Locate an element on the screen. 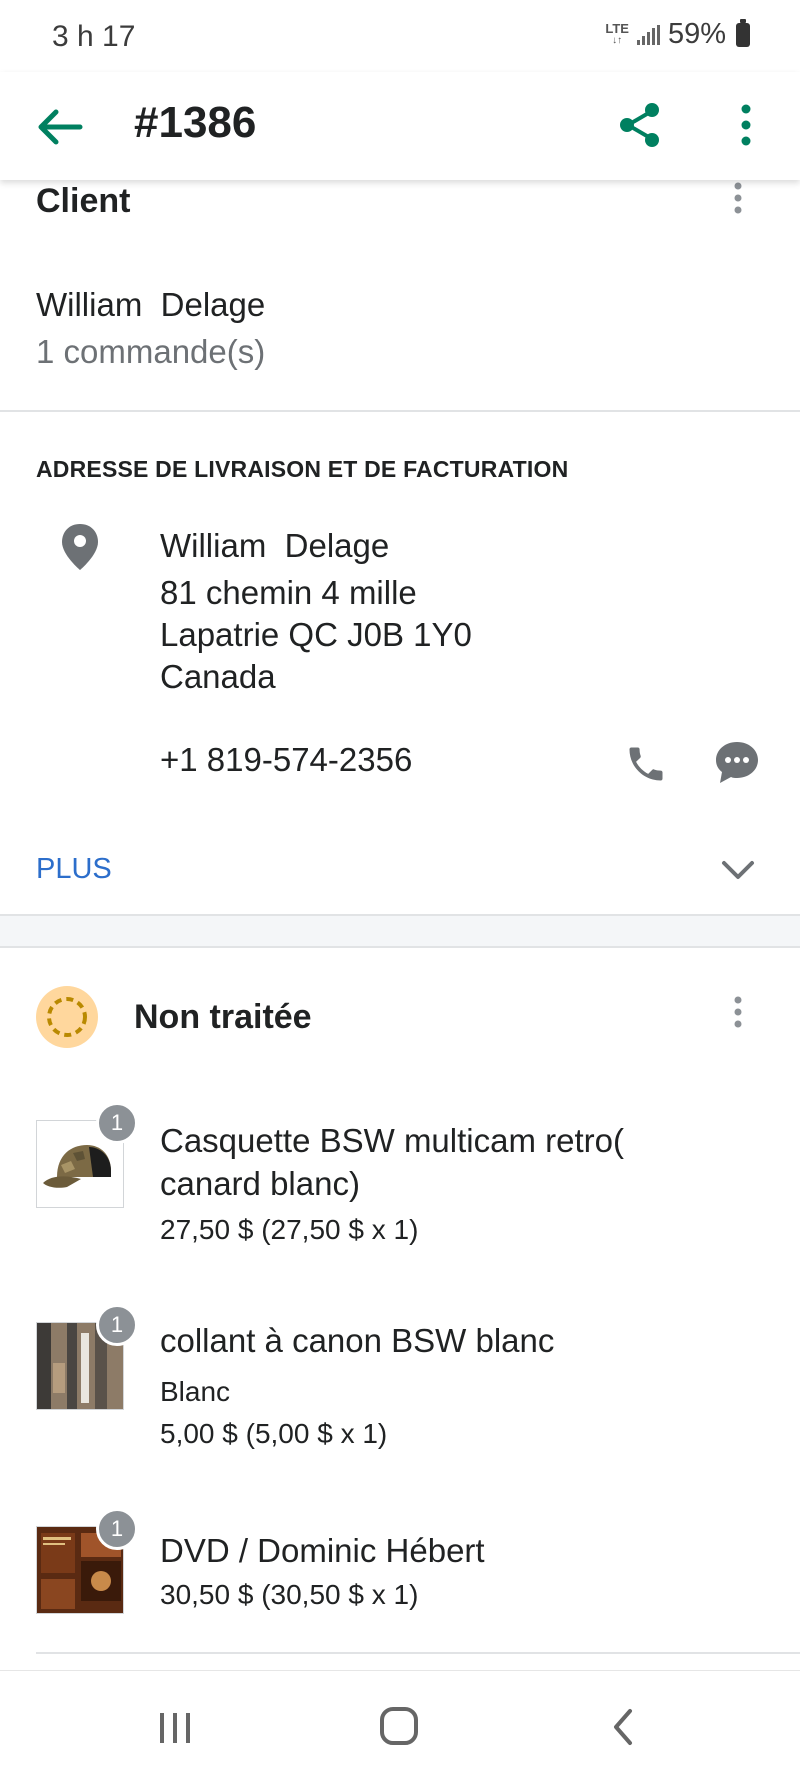  back-button is located at coordinates (60, 127).